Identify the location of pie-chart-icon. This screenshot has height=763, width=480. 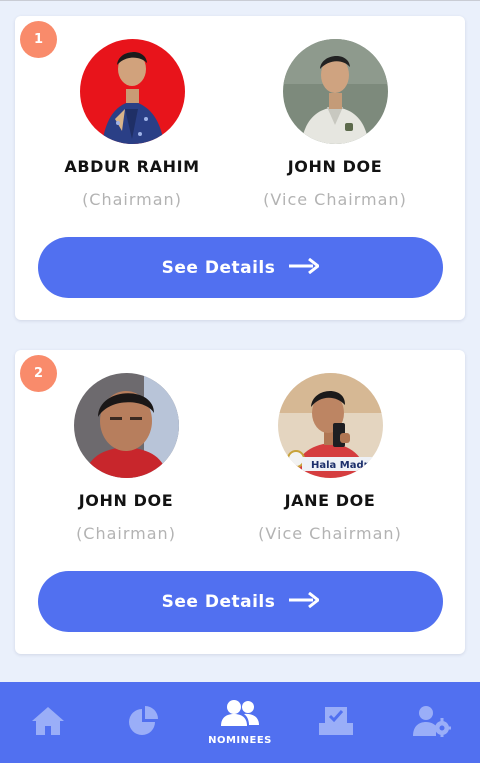
(144, 723).